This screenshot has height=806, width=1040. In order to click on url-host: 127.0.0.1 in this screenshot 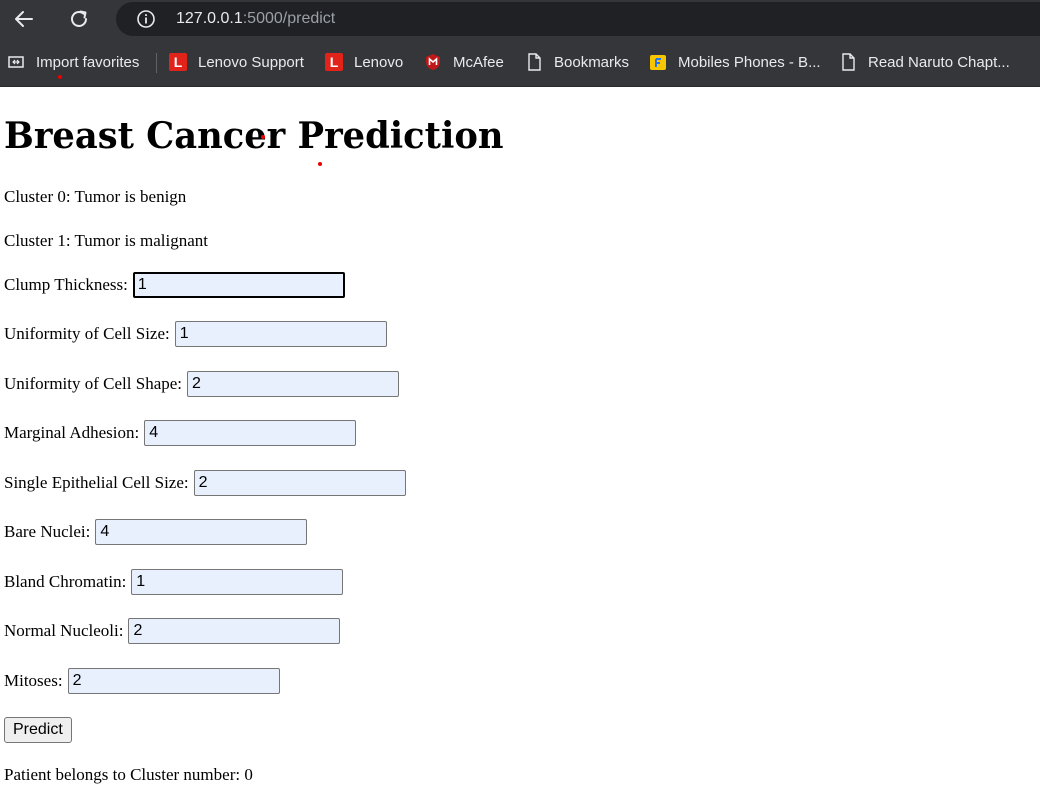, I will do `click(209, 18)`.